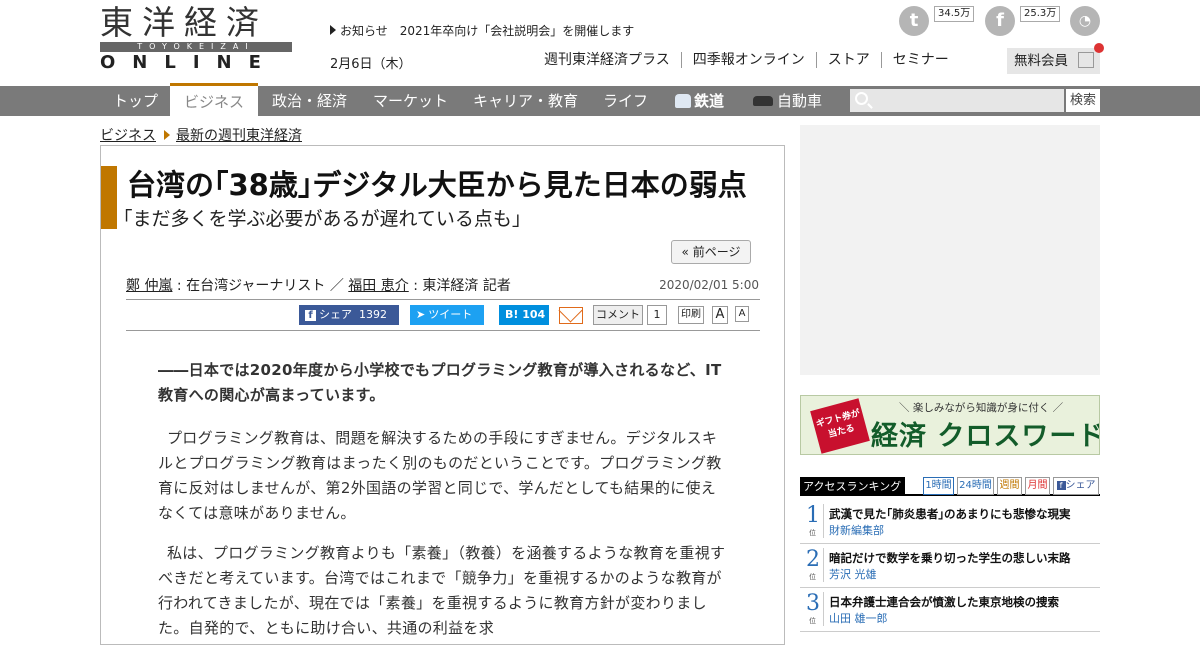 Image resolution: width=1200 pixels, height=645 pixels. I want to click on toplink-store: ストア, so click(848, 60).